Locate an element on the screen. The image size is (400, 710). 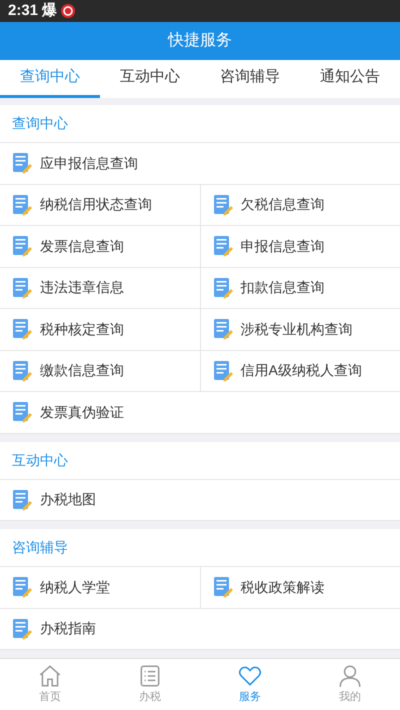
service-item: 申报信息查询 is located at coordinates (300, 246).